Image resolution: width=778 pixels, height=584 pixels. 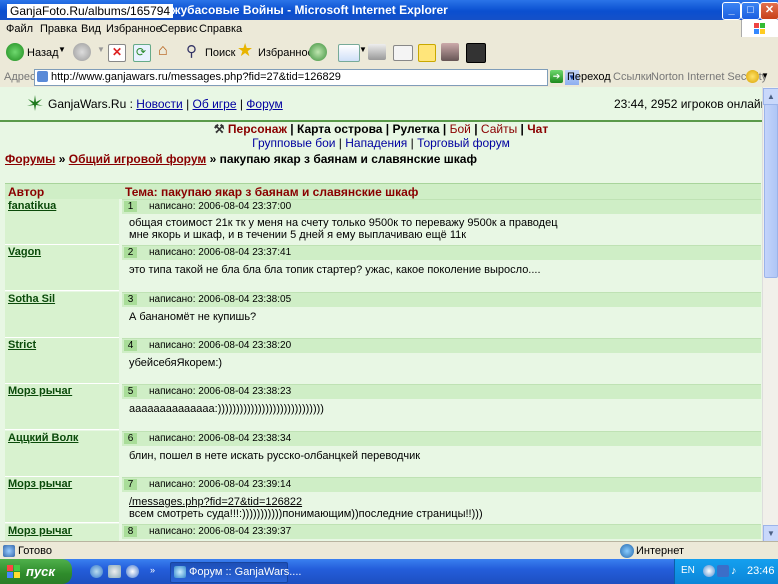 I want to click on toolbar: Назад ▼ ▼ ✕ ⟳ ⌂ ⚲ Поиск ★ Избранное ▼, so click(x=389, y=53).